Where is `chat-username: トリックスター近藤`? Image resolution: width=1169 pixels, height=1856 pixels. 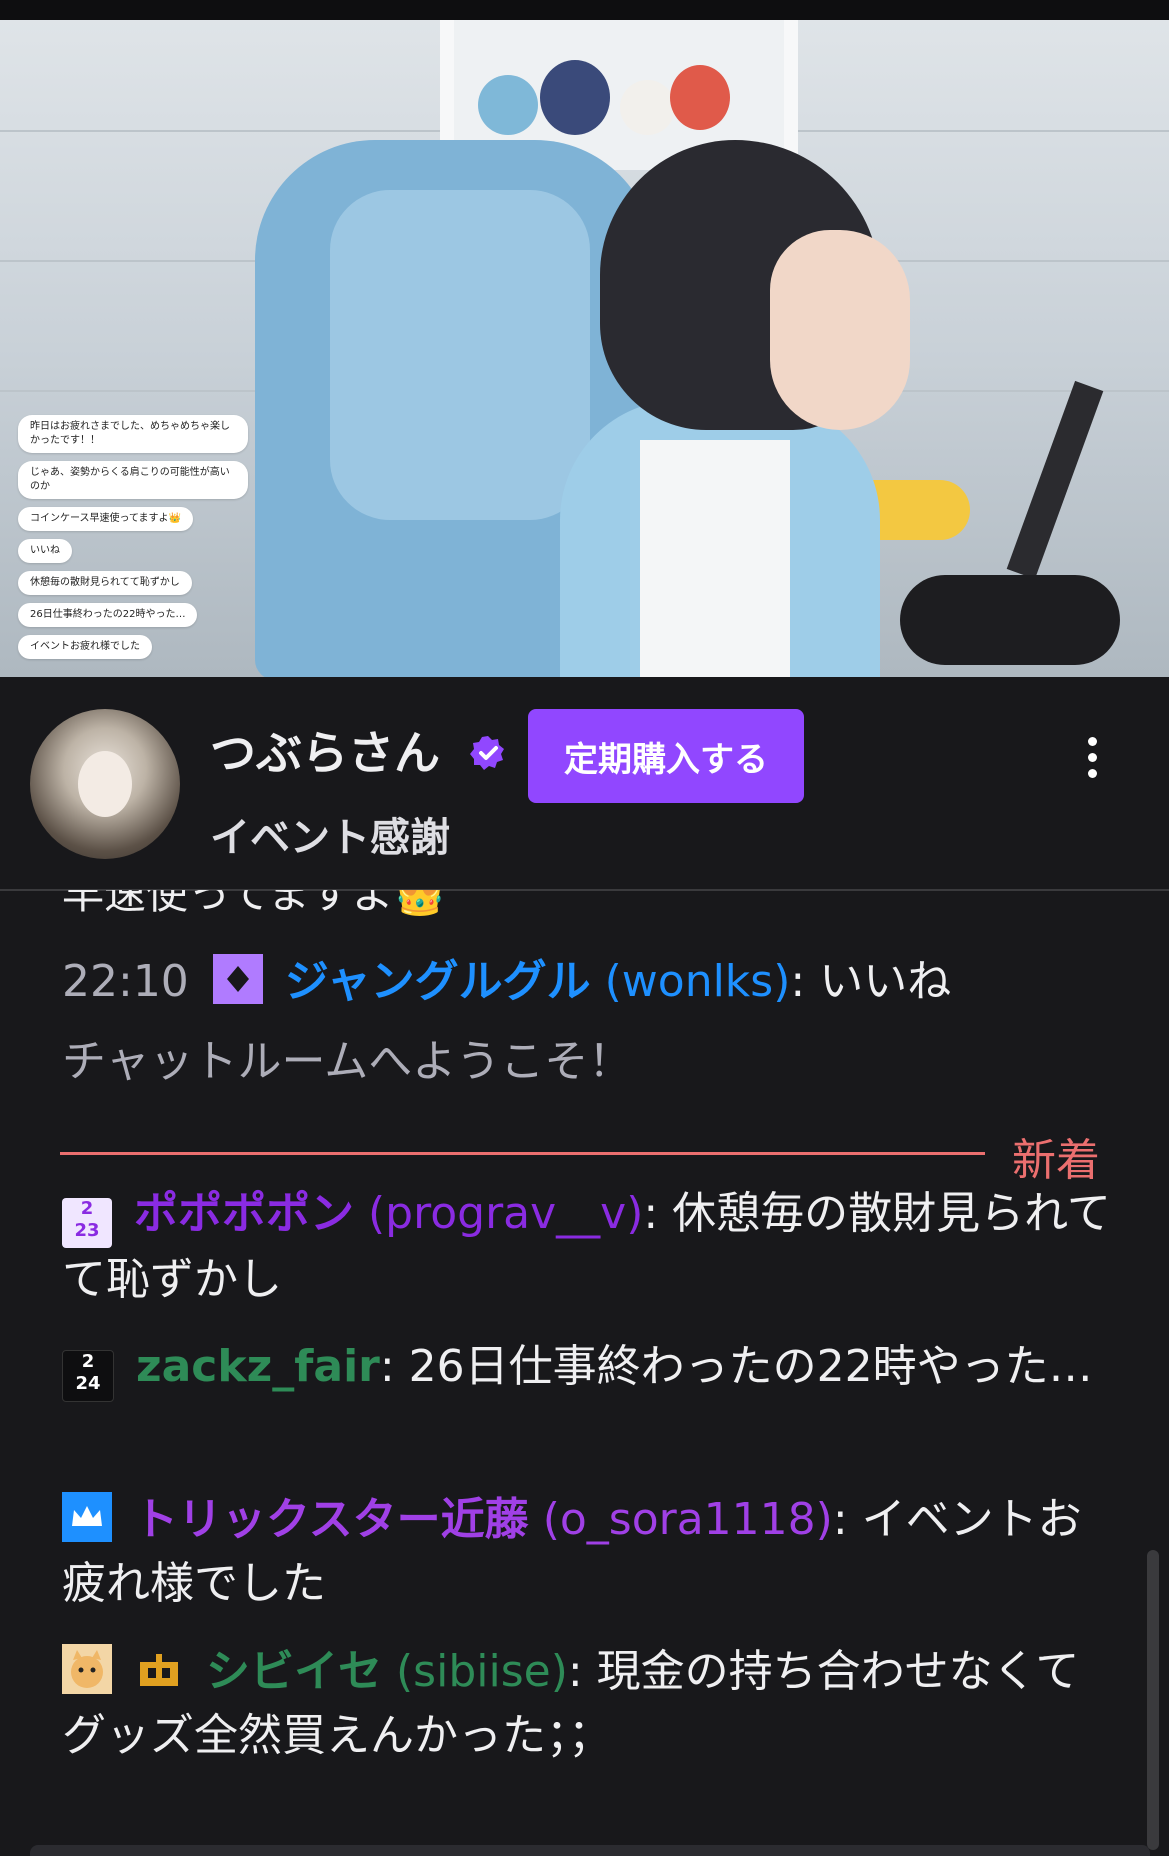
chat-username: トリックスター近藤 is located at coordinates (331, 1519).